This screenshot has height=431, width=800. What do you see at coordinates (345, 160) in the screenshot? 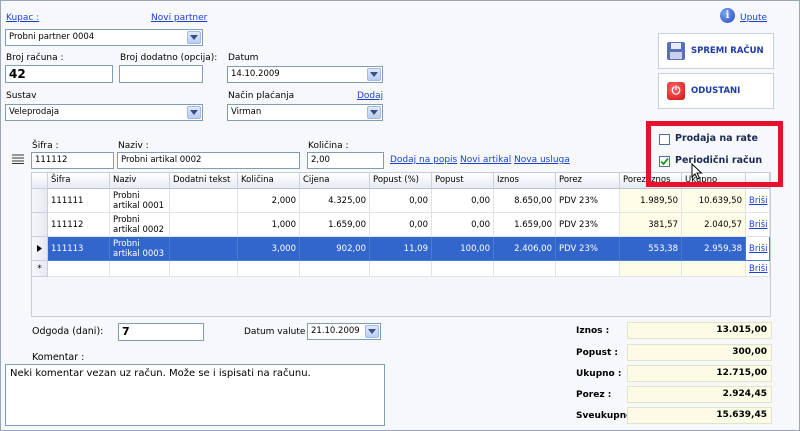
I see `kolicina-input: 2,00` at bounding box center [345, 160].